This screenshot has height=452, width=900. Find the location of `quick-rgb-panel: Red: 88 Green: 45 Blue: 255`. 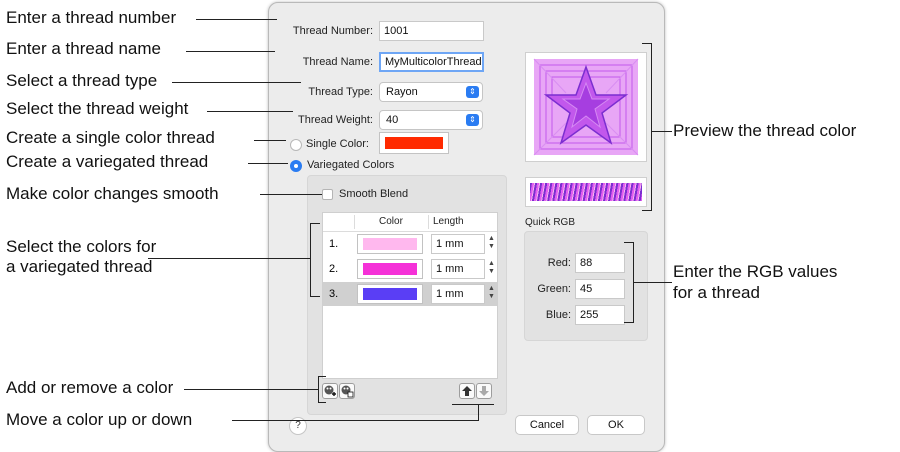

quick-rgb-panel: Red: 88 Green: 45 Blue: 255 is located at coordinates (586, 286).